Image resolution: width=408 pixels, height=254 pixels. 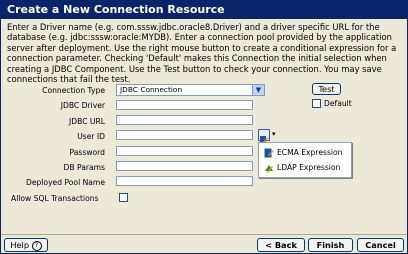 I want to click on ldap-expression-icon, so click(x=269, y=169).